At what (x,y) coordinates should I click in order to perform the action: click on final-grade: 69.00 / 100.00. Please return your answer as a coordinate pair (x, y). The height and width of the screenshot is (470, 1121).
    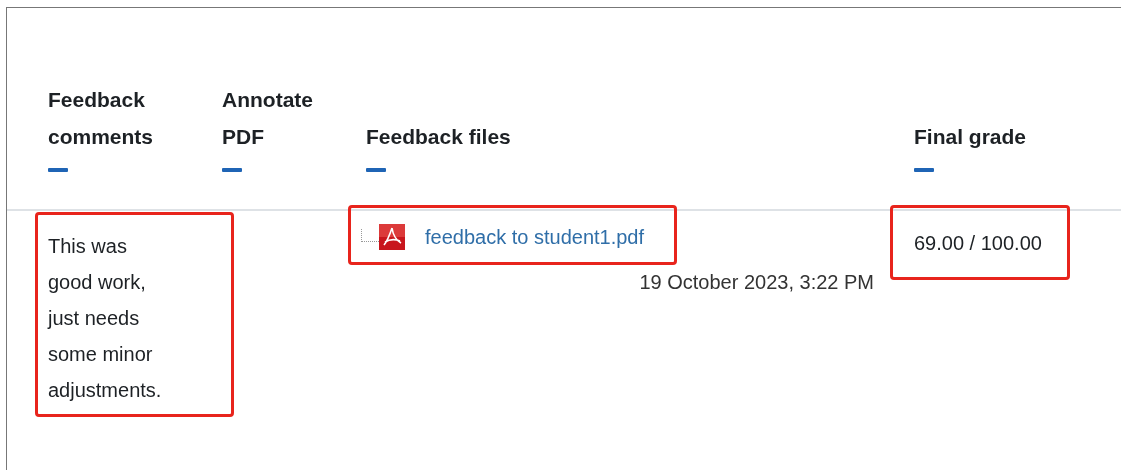
    Looking at the image, I should click on (978, 243).